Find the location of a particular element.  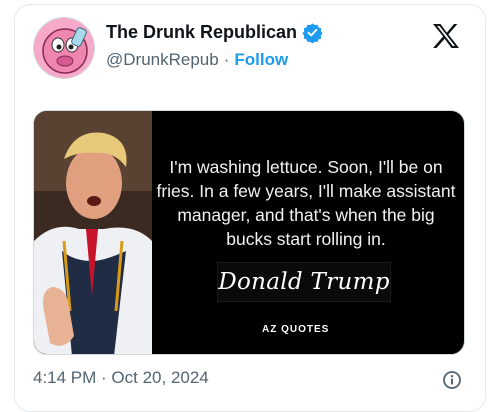

avatar-image is located at coordinates (64, 48).